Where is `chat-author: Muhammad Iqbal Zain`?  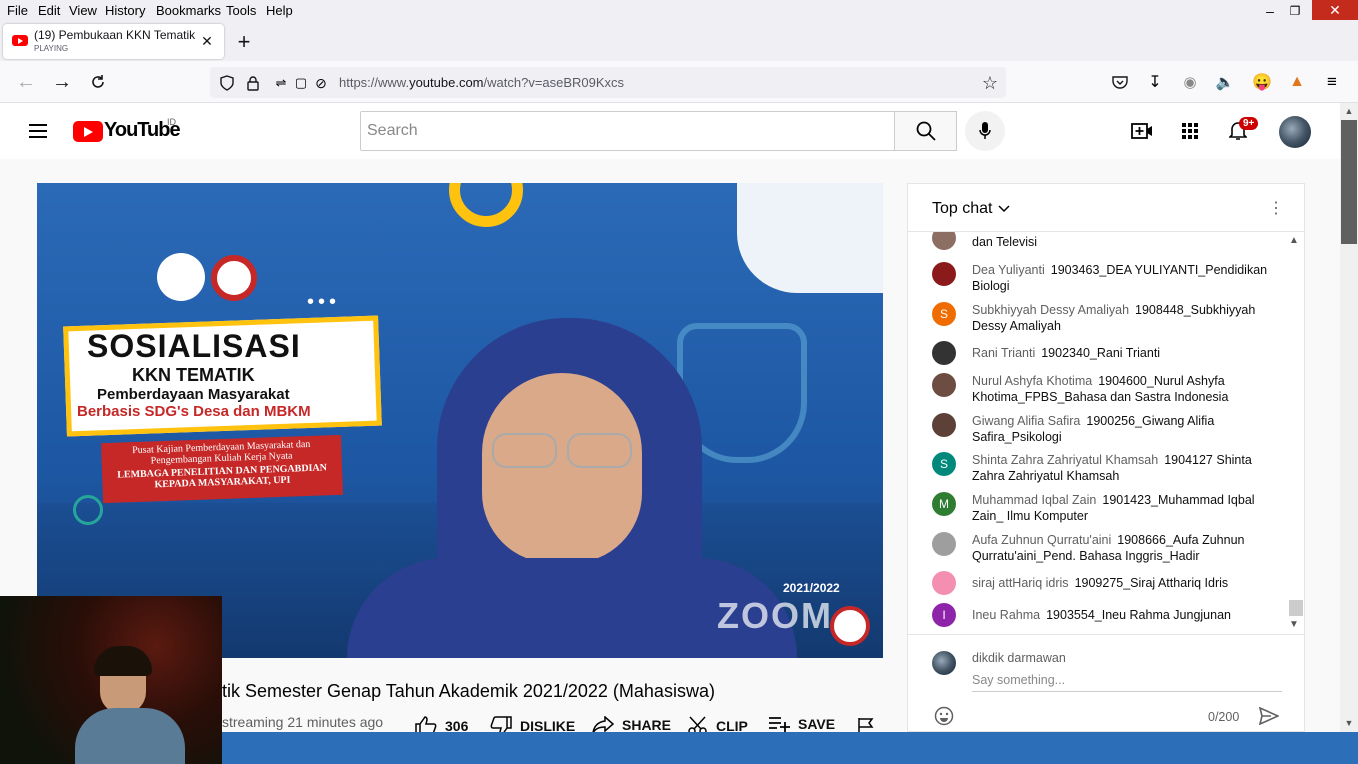
chat-author: Muhammad Iqbal Zain is located at coordinates (1034, 500).